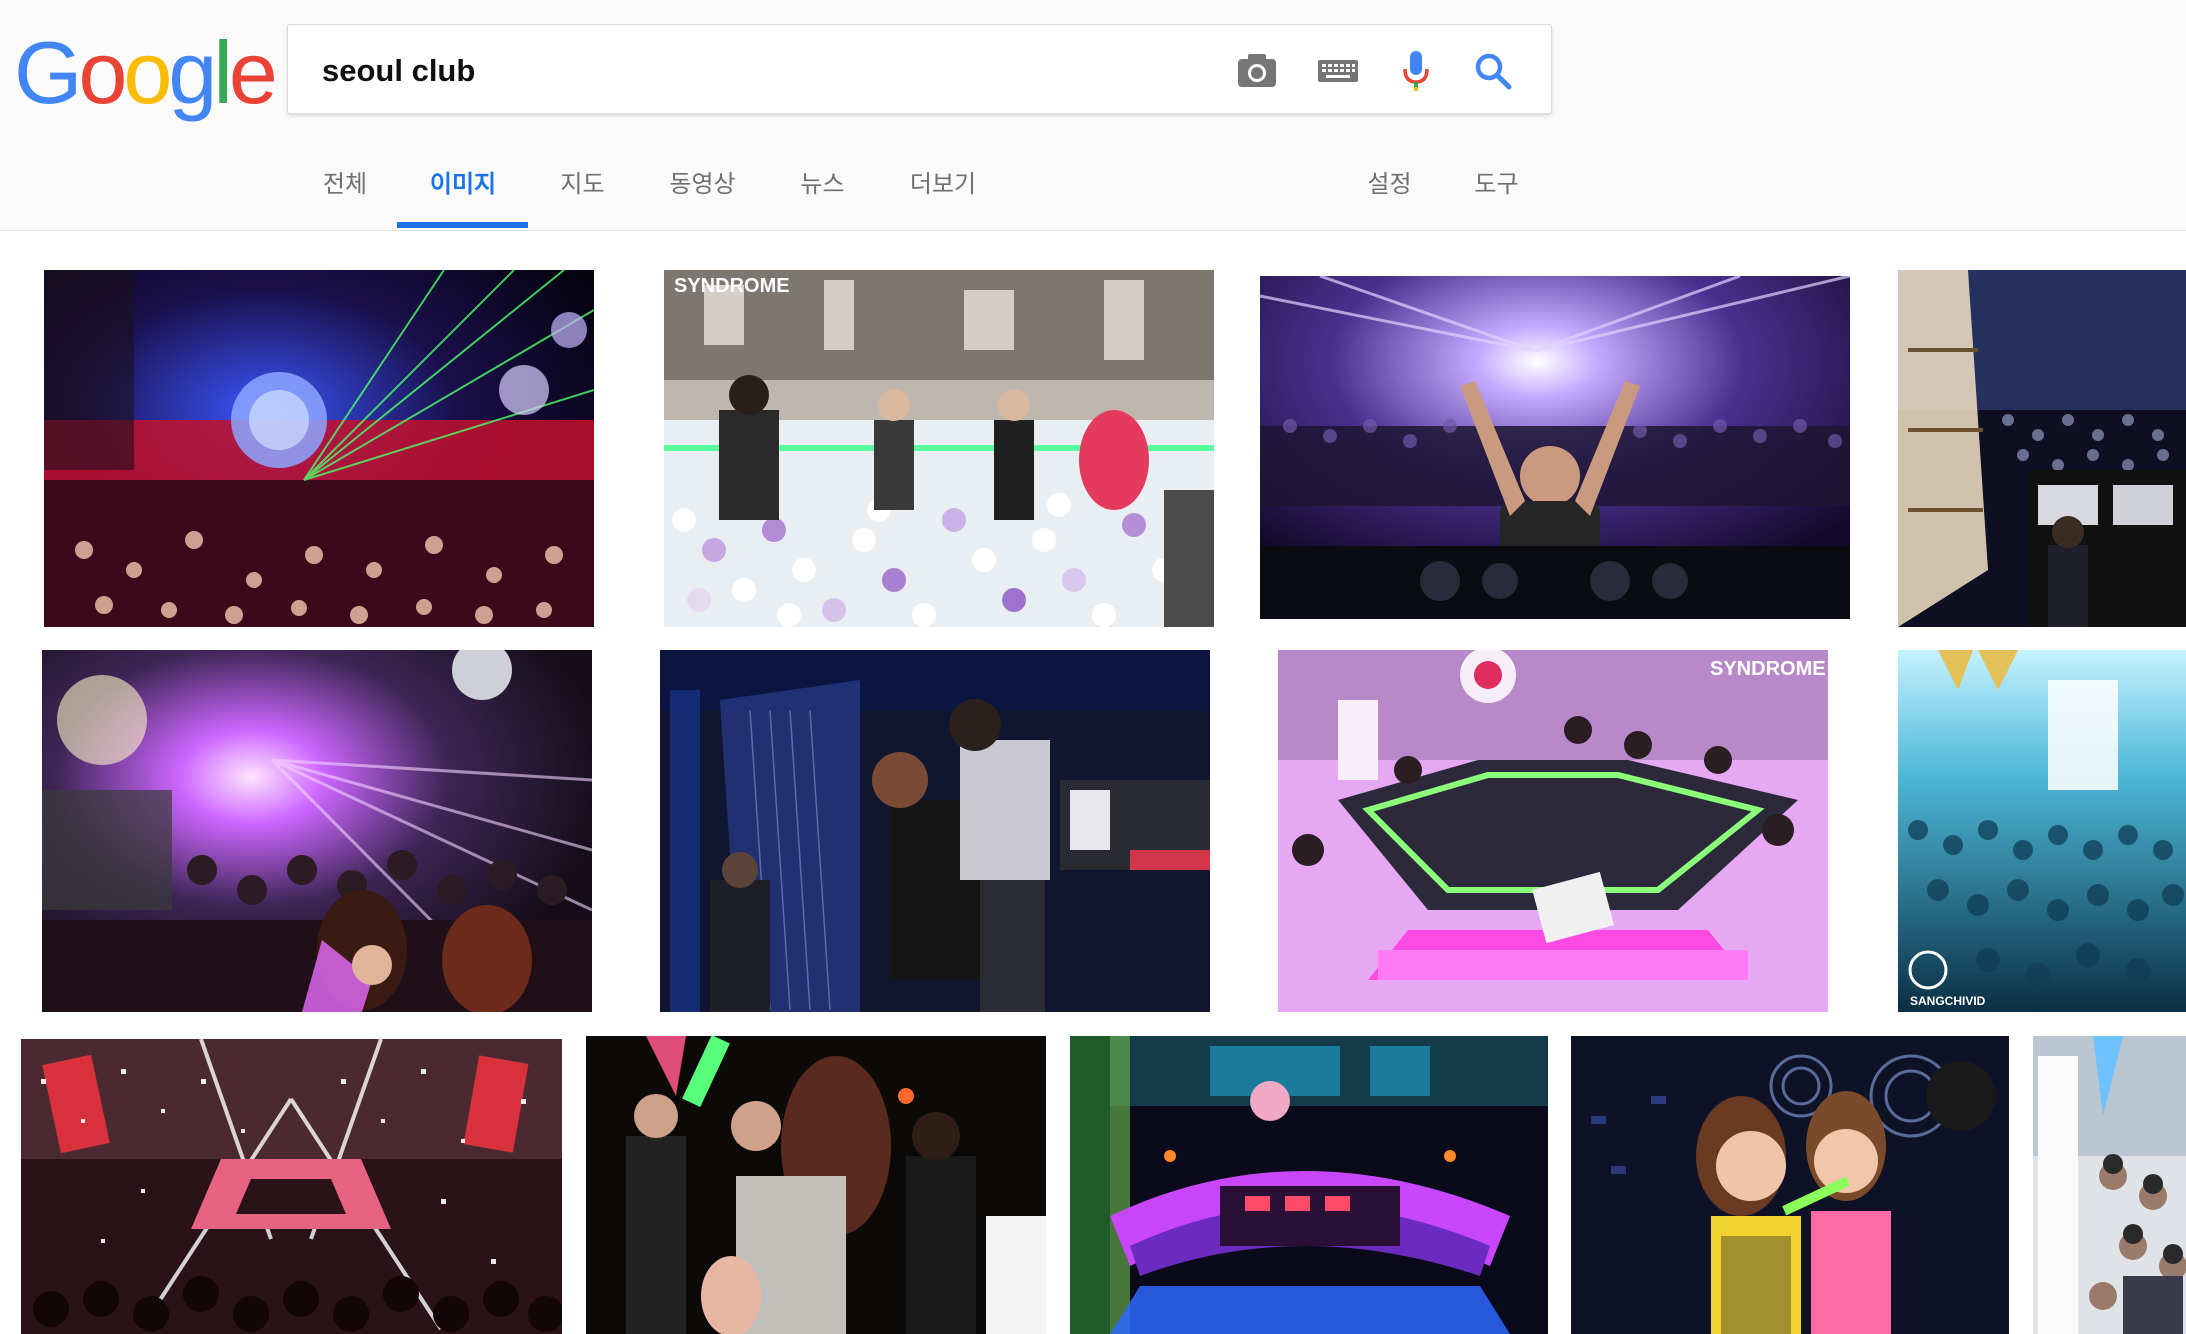  What do you see at coordinates (1338, 71) in the screenshot?
I see `keyboard-icon` at bounding box center [1338, 71].